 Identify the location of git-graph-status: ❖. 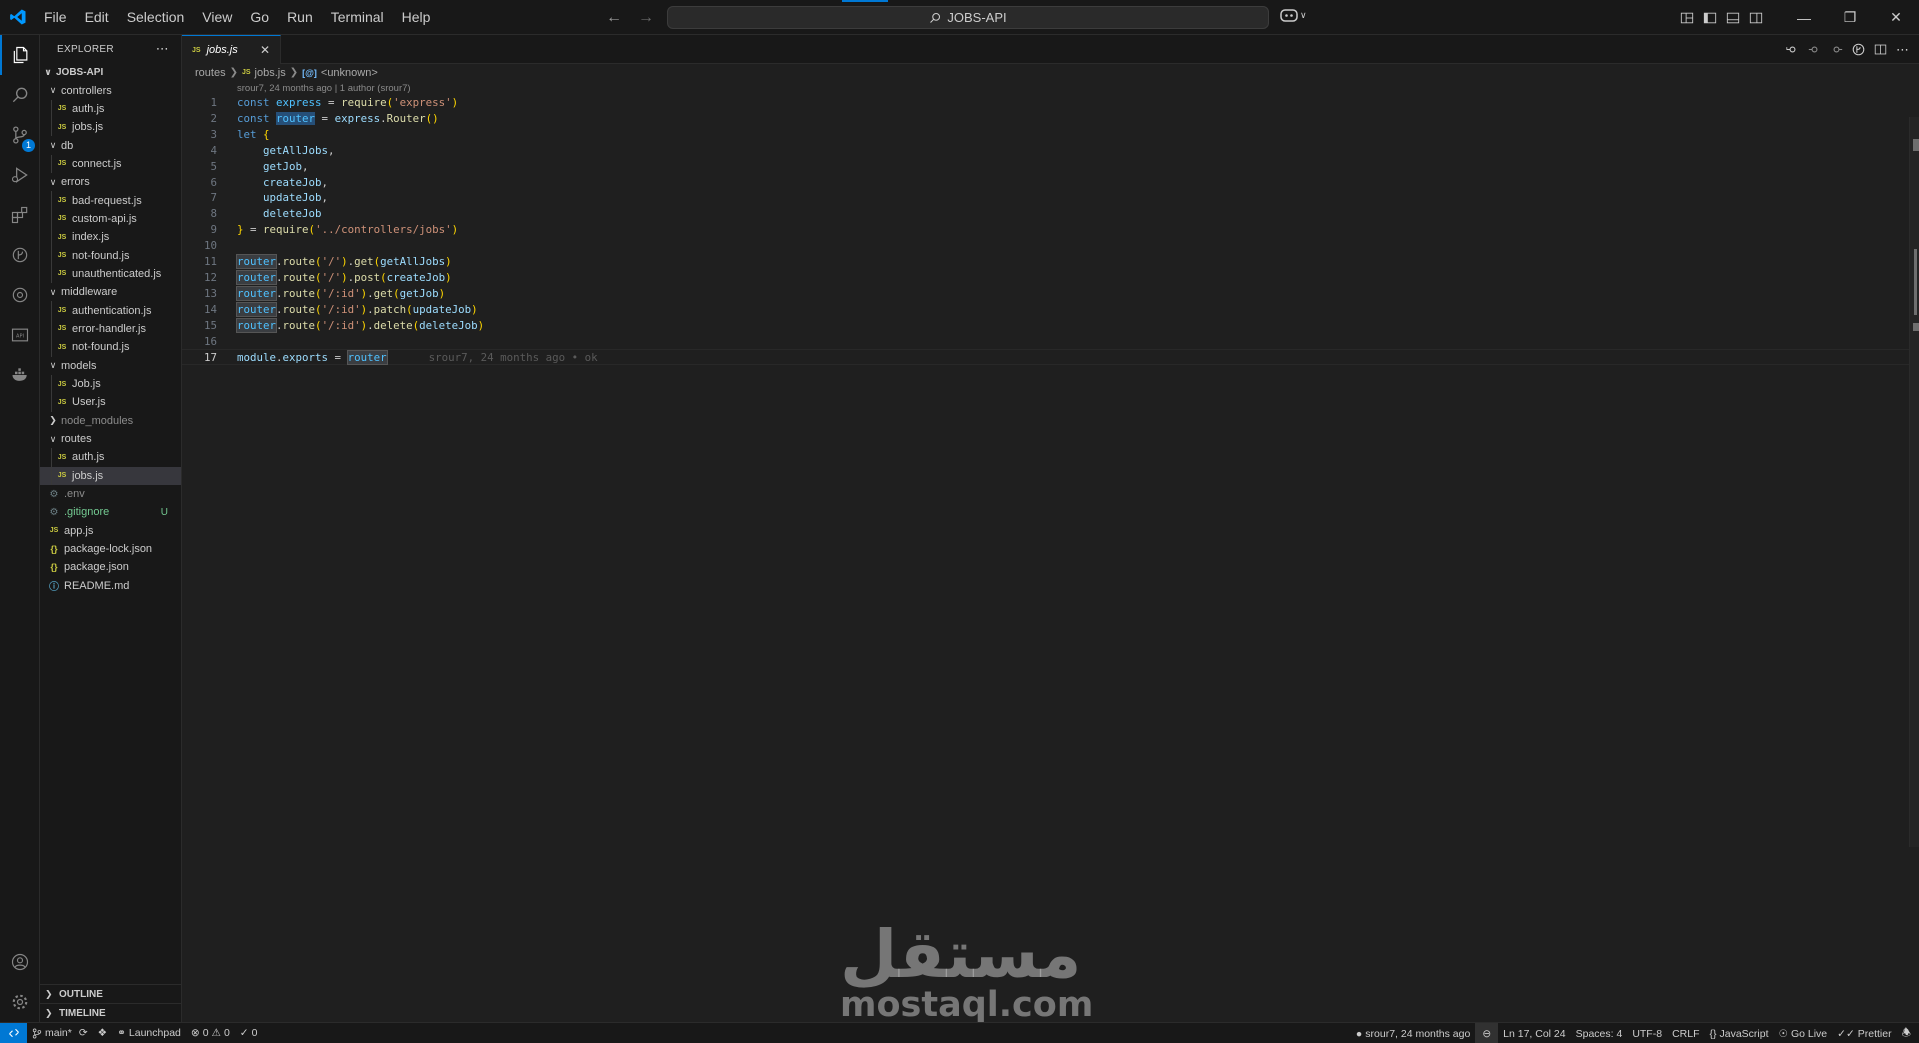
(102, 1033).